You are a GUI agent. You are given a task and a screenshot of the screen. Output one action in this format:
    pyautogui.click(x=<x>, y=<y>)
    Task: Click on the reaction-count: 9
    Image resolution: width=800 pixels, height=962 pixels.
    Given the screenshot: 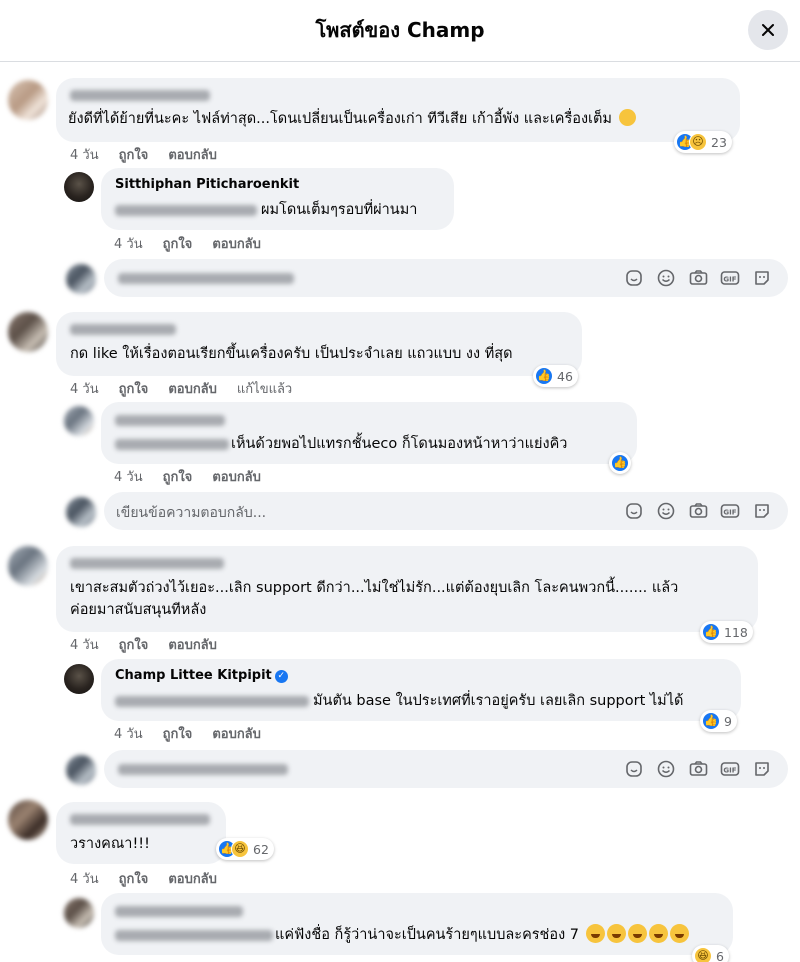 What is the action you would take?
    pyautogui.click(x=728, y=721)
    